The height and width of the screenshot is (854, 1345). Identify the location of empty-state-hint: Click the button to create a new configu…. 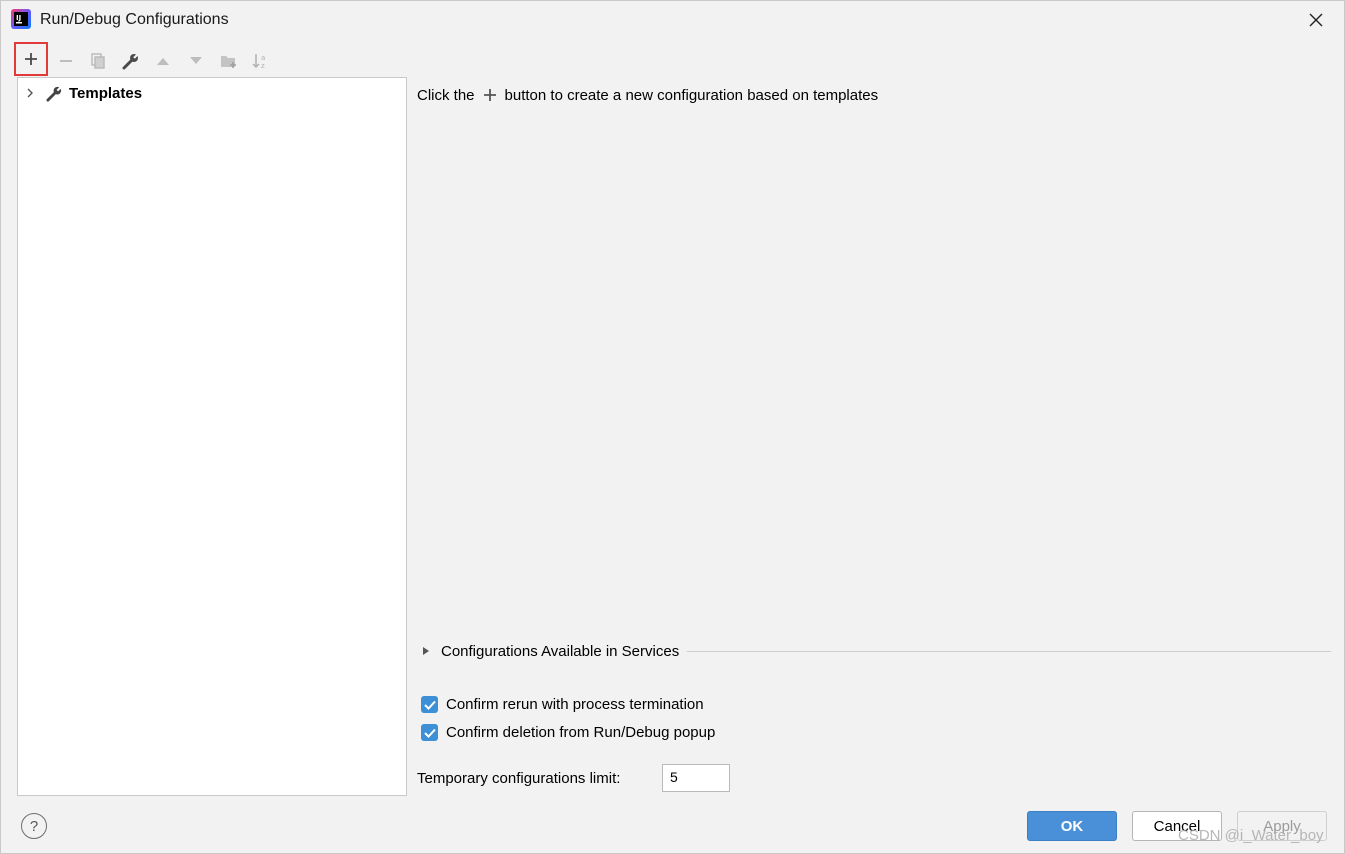
(647, 95).